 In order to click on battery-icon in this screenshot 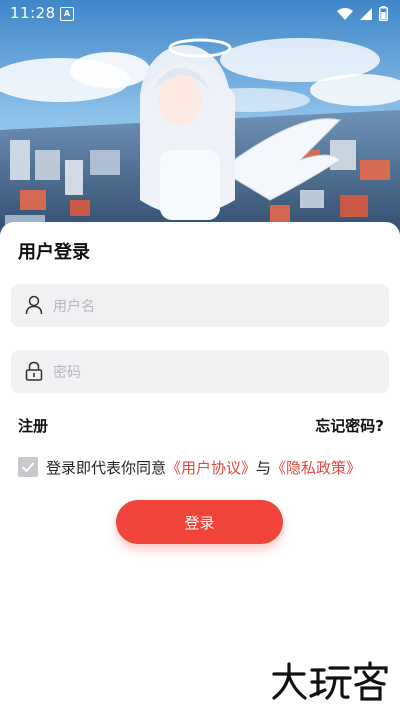, I will do `click(383, 13)`.